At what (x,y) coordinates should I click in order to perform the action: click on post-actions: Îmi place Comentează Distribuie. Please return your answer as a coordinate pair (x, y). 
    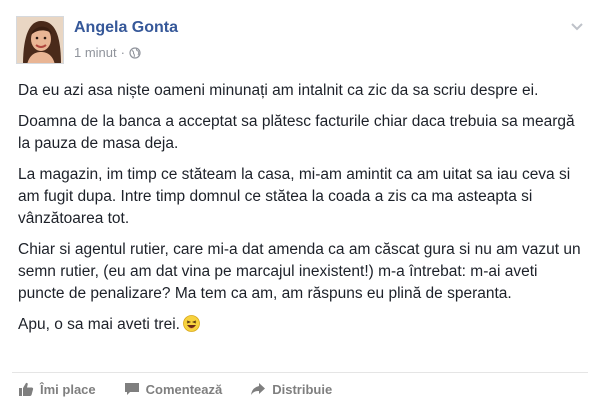
    Looking at the image, I should click on (189, 389).